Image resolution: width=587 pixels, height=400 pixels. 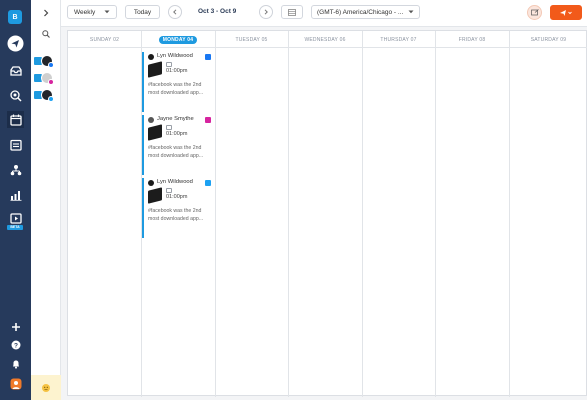 I want to click on calendar-icon, so click(x=15, y=119).